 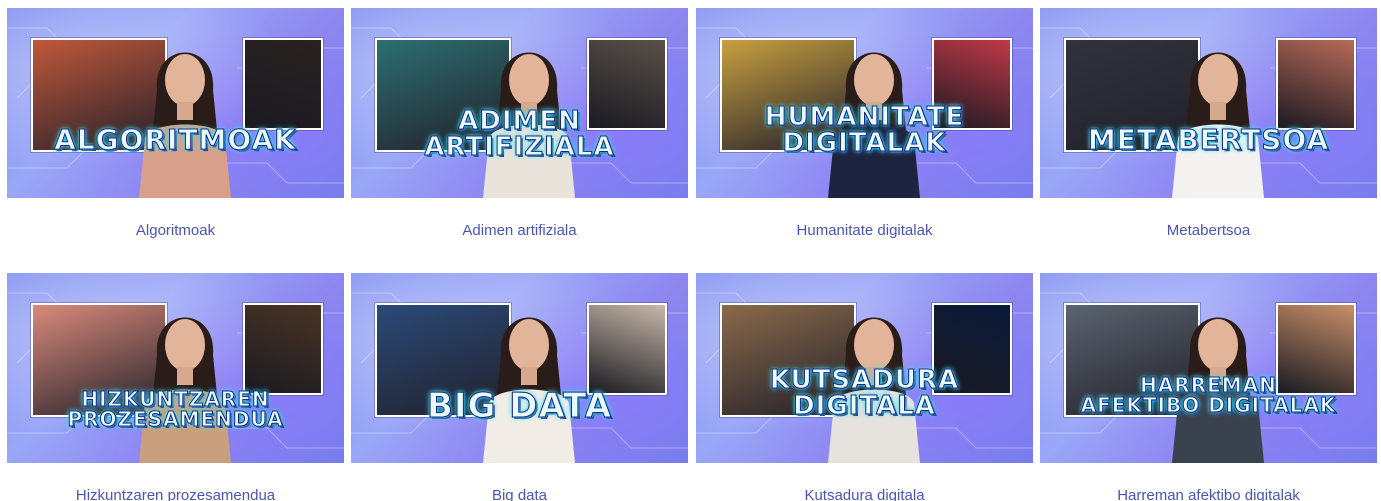 I want to click on video-card: BIG DATA Big data, so click(x=519, y=387).